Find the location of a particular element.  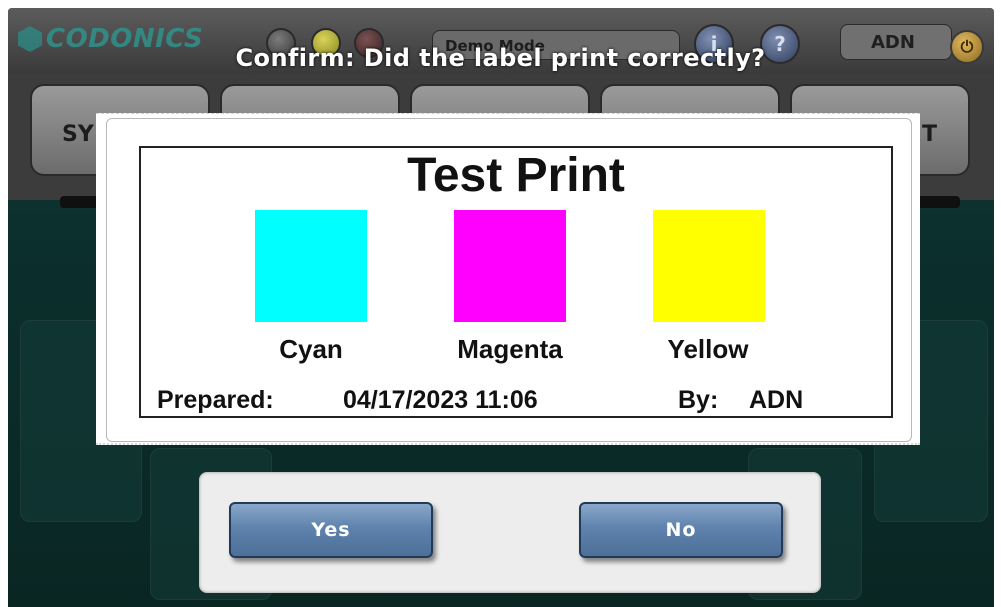

yellow-swatch is located at coordinates (709, 266).